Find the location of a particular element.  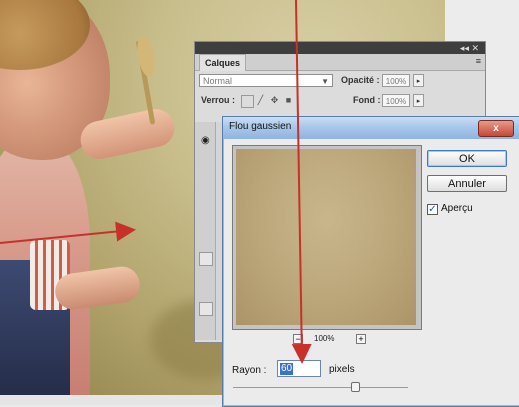

chevron-down-icon: ▼ is located at coordinates (325, 81).